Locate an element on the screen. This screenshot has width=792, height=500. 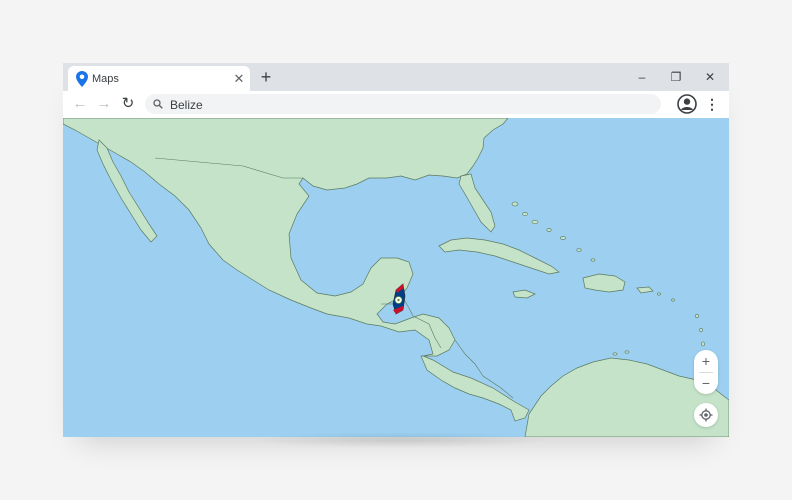
zoom-control: + − is located at coordinates (706, 372).